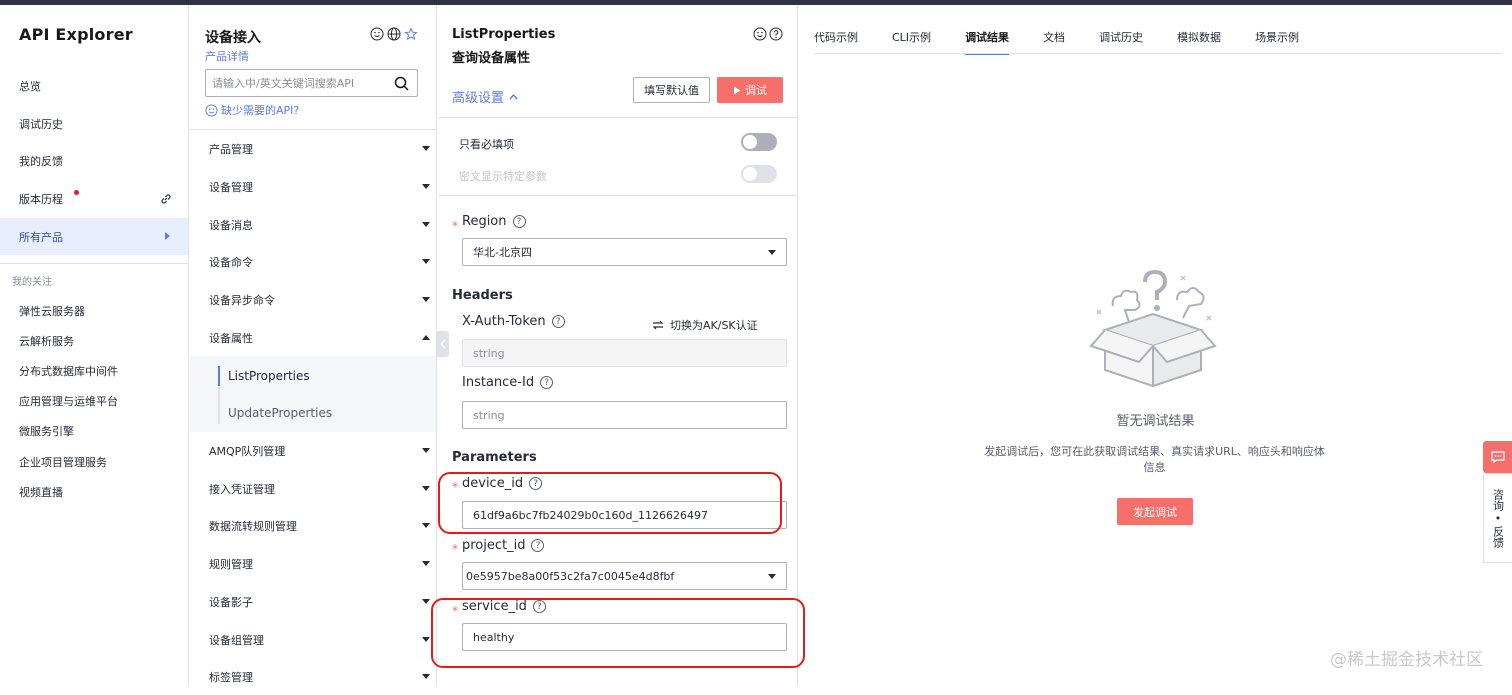 This screenshot has height=695, width=1512. I want to click on switch-auth-link: 切换为AK/SK认证, so click(705, 325).